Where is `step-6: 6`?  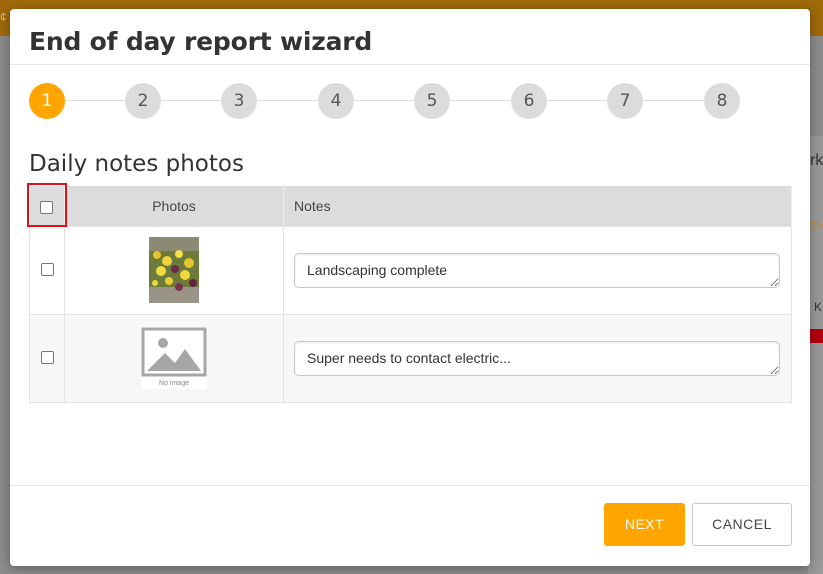 step-6: 6 is located at coordinates (529, 101).